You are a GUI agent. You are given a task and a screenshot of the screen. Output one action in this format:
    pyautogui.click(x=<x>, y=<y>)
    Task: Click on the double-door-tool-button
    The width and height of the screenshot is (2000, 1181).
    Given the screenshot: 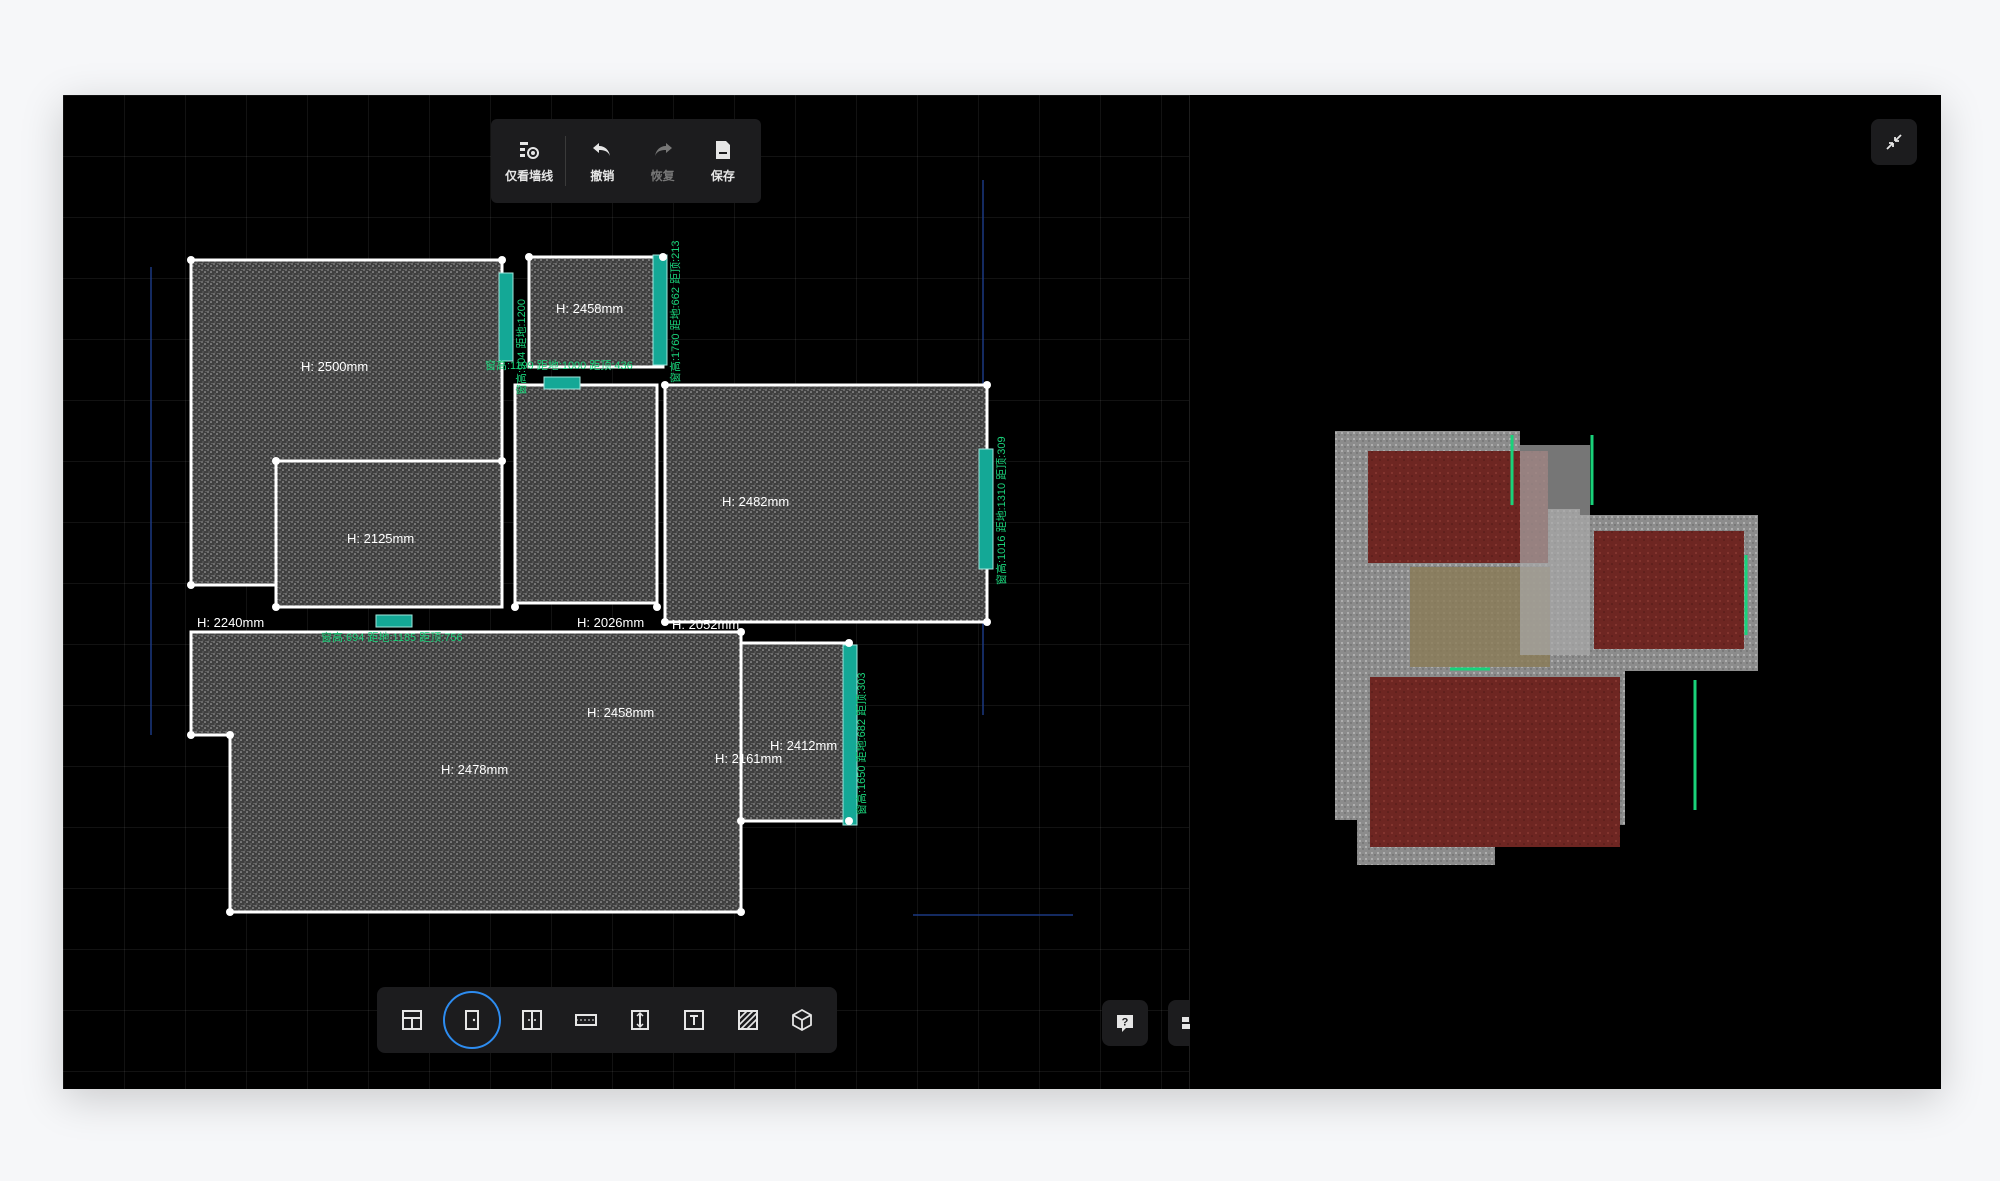 What is the action you would take?
    pyautogui.click(x=532, y=1020)
    